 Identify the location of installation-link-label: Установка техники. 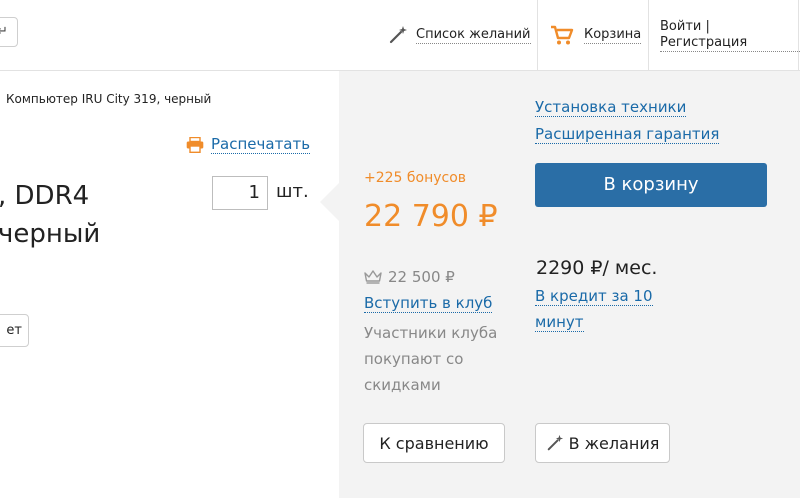
(611, 107).